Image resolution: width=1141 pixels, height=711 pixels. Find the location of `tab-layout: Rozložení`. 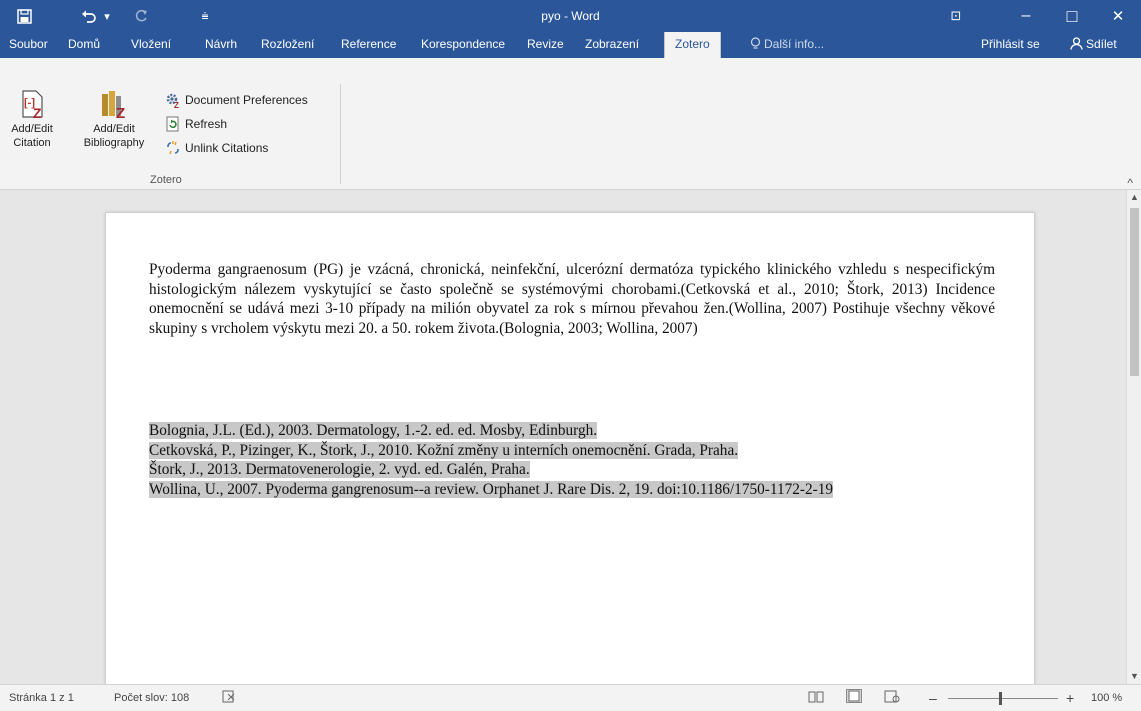

tab-layout: Rozložení is located at coordinates (287, 45).